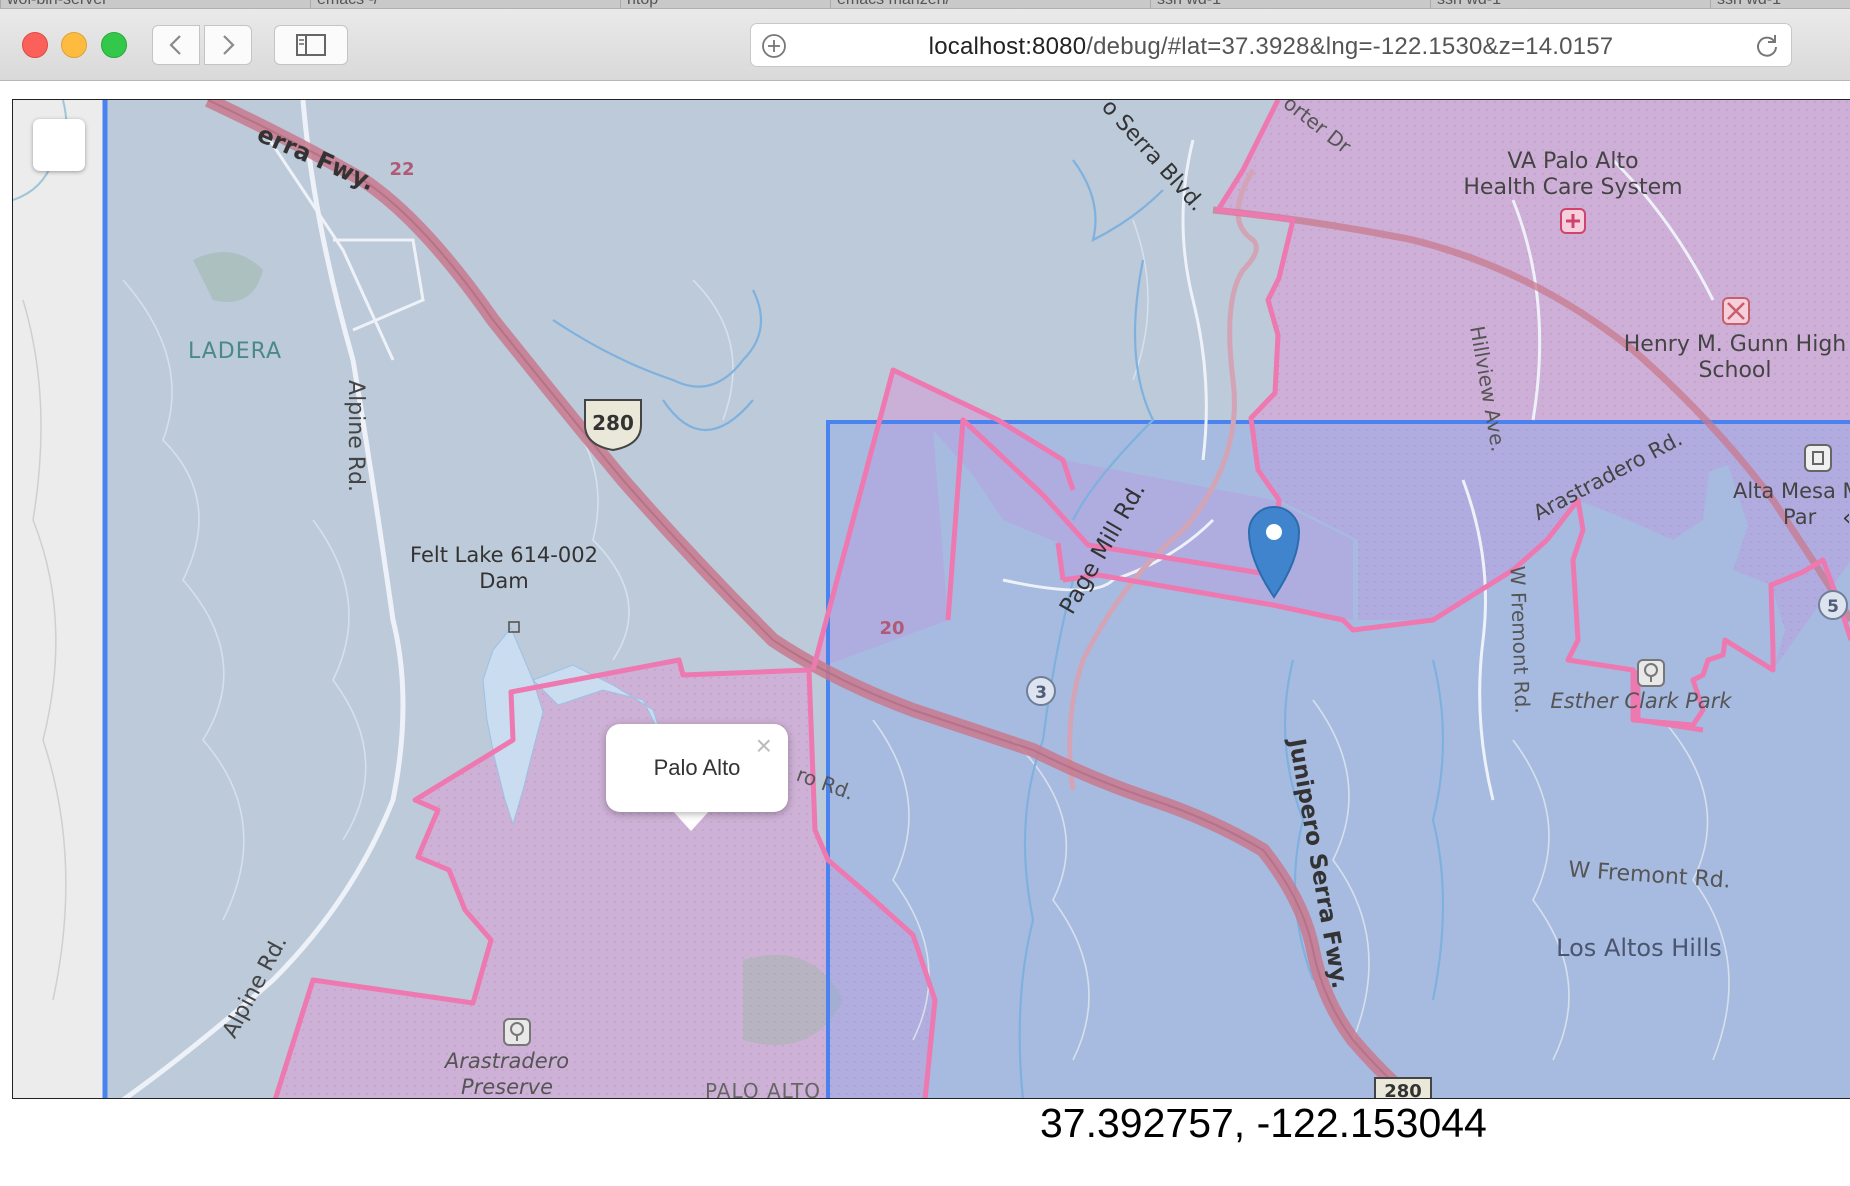 This screenshot has height=1186, width=1850. Describe the element at coordinates (344, 4) in the screenshot. I see `tab-emacs: emacs -/` at that location.